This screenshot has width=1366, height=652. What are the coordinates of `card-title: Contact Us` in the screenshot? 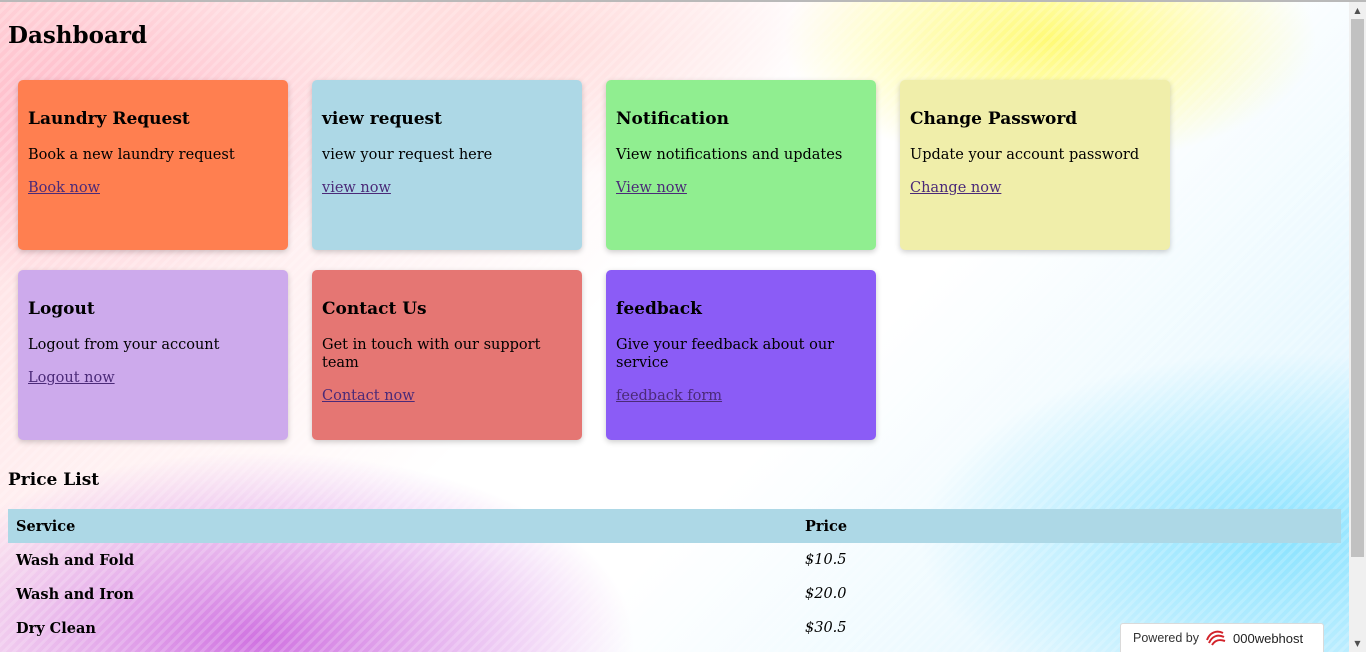 It's located at (374, 309).